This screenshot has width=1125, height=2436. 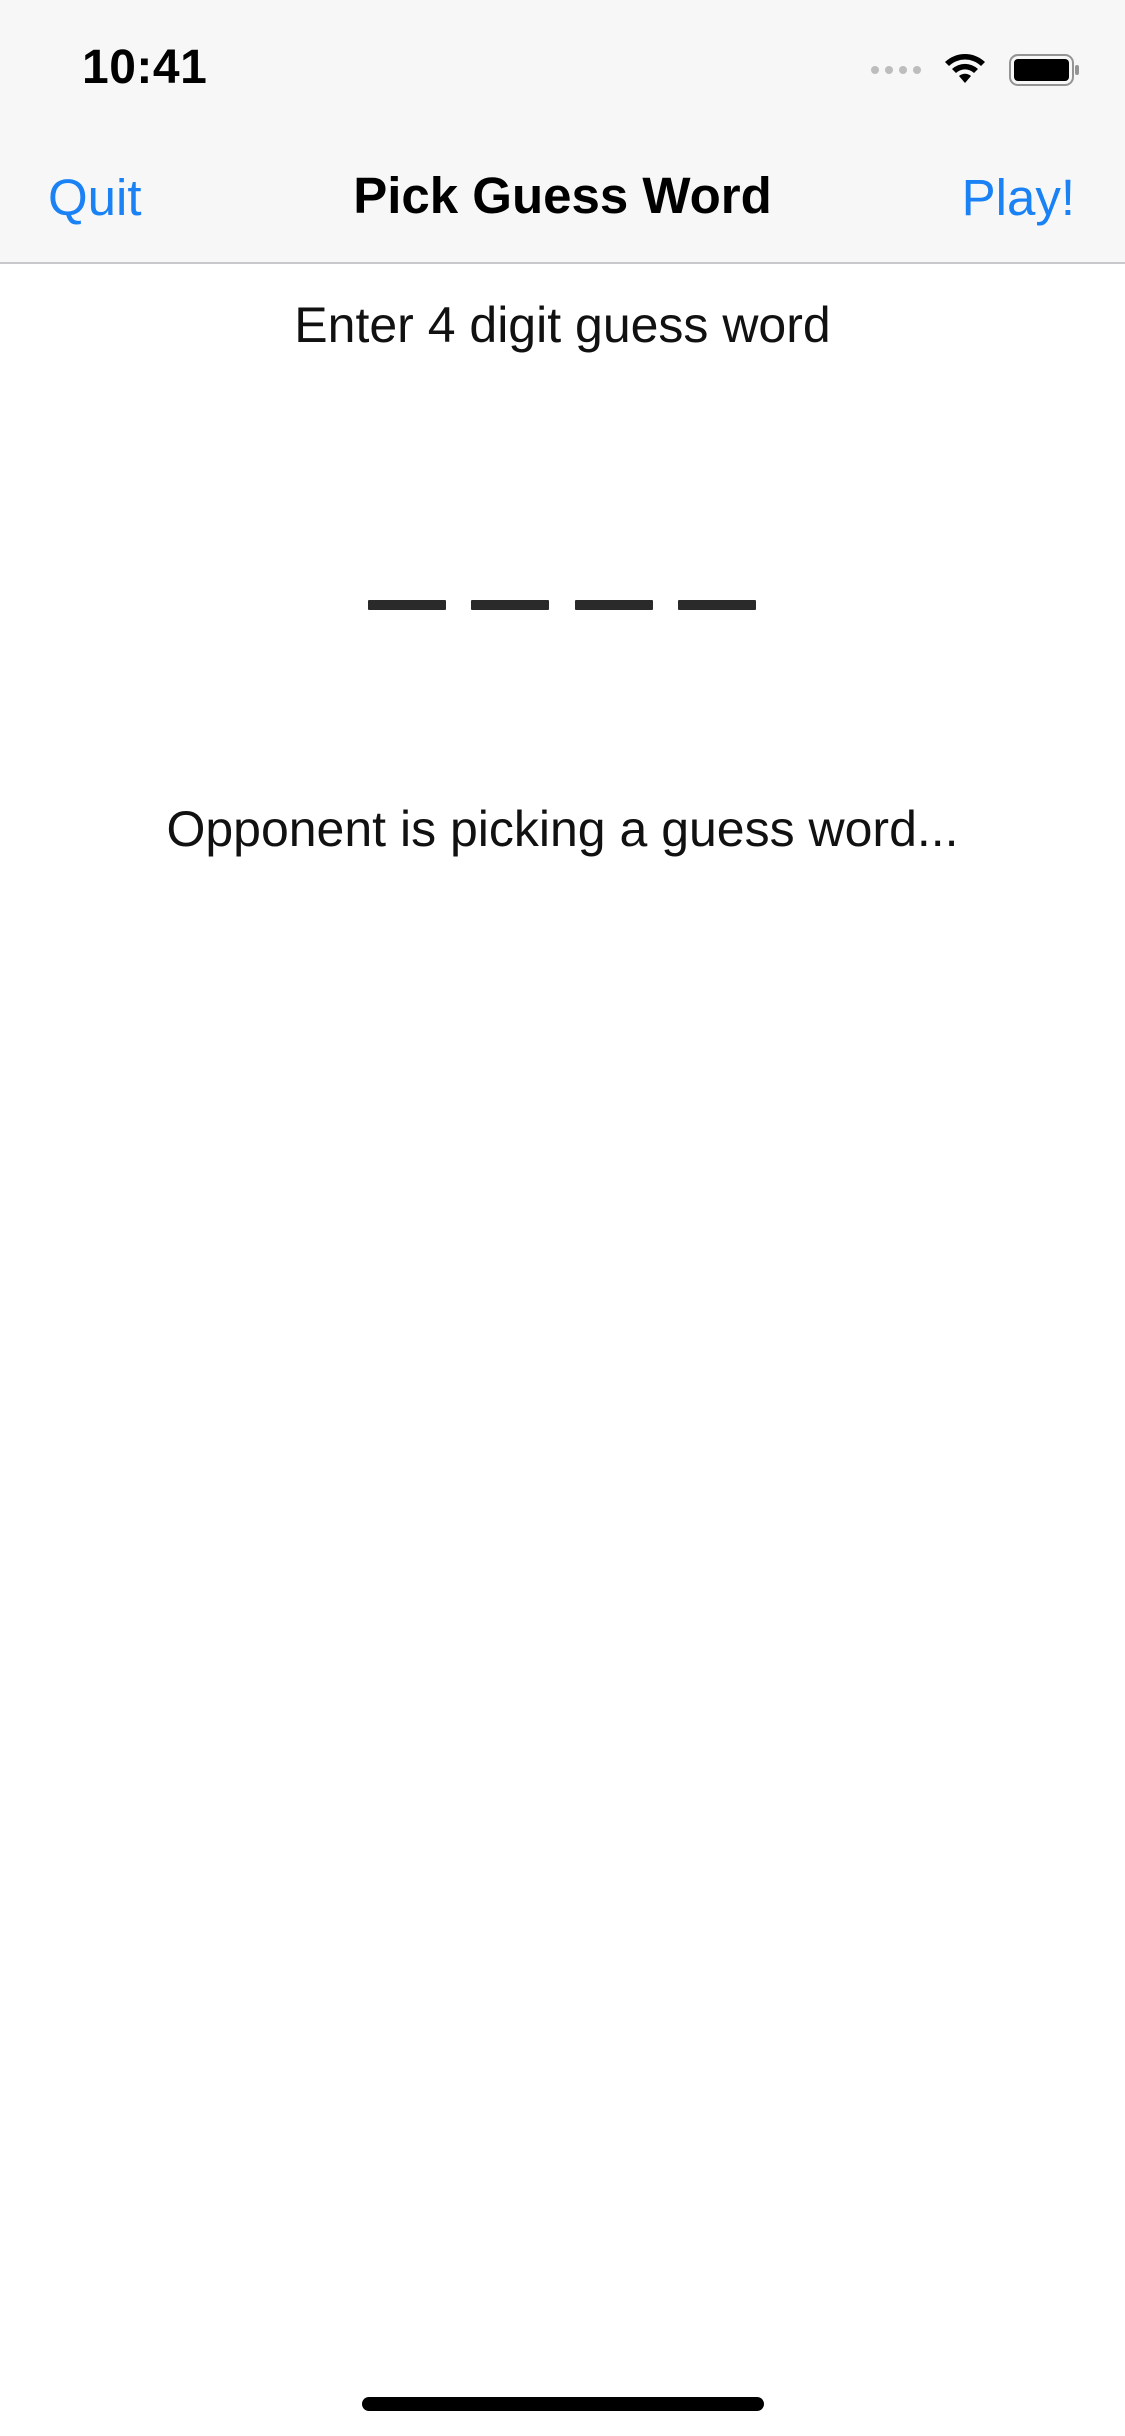 What do you see at coordinates (145, 67) in the screenshot?
I see `status-time: 10:41` at bounding box center [145, 67].